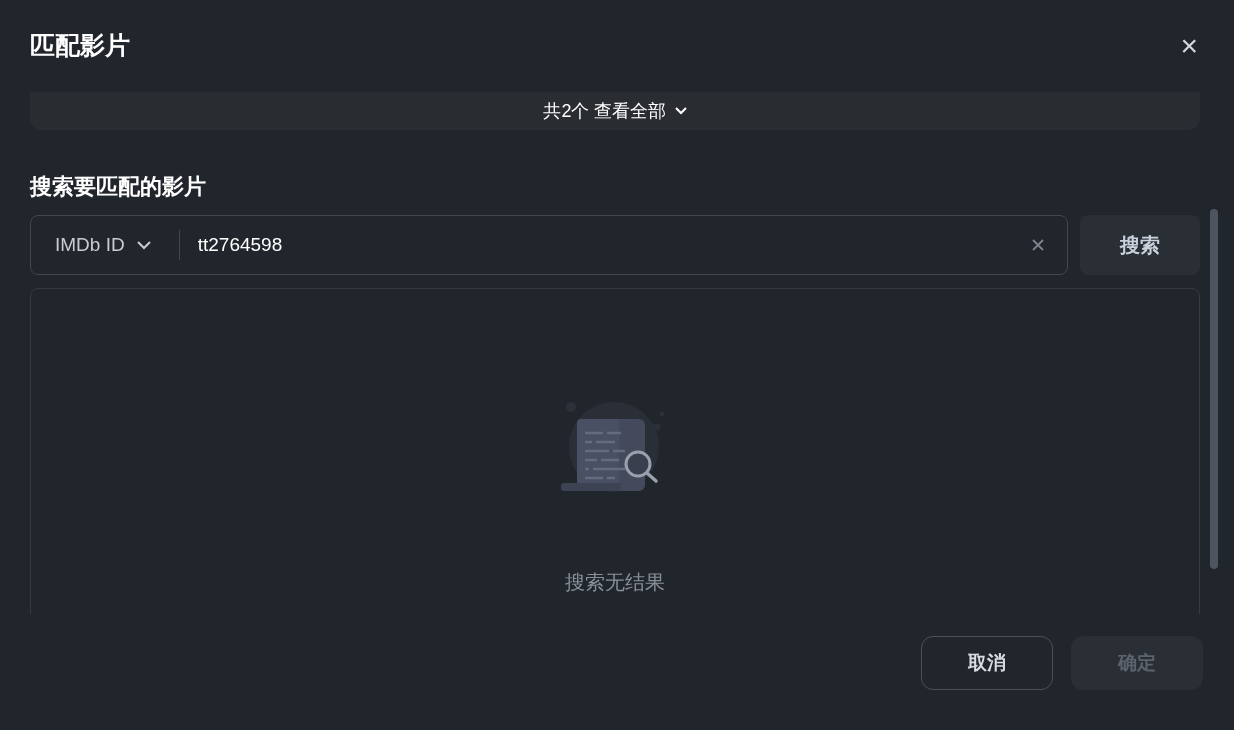 The image size is (1234, 730). Describe the element at coordinates (1140, 245) in the screenshot. I see `search-button: 搜索` at that location.